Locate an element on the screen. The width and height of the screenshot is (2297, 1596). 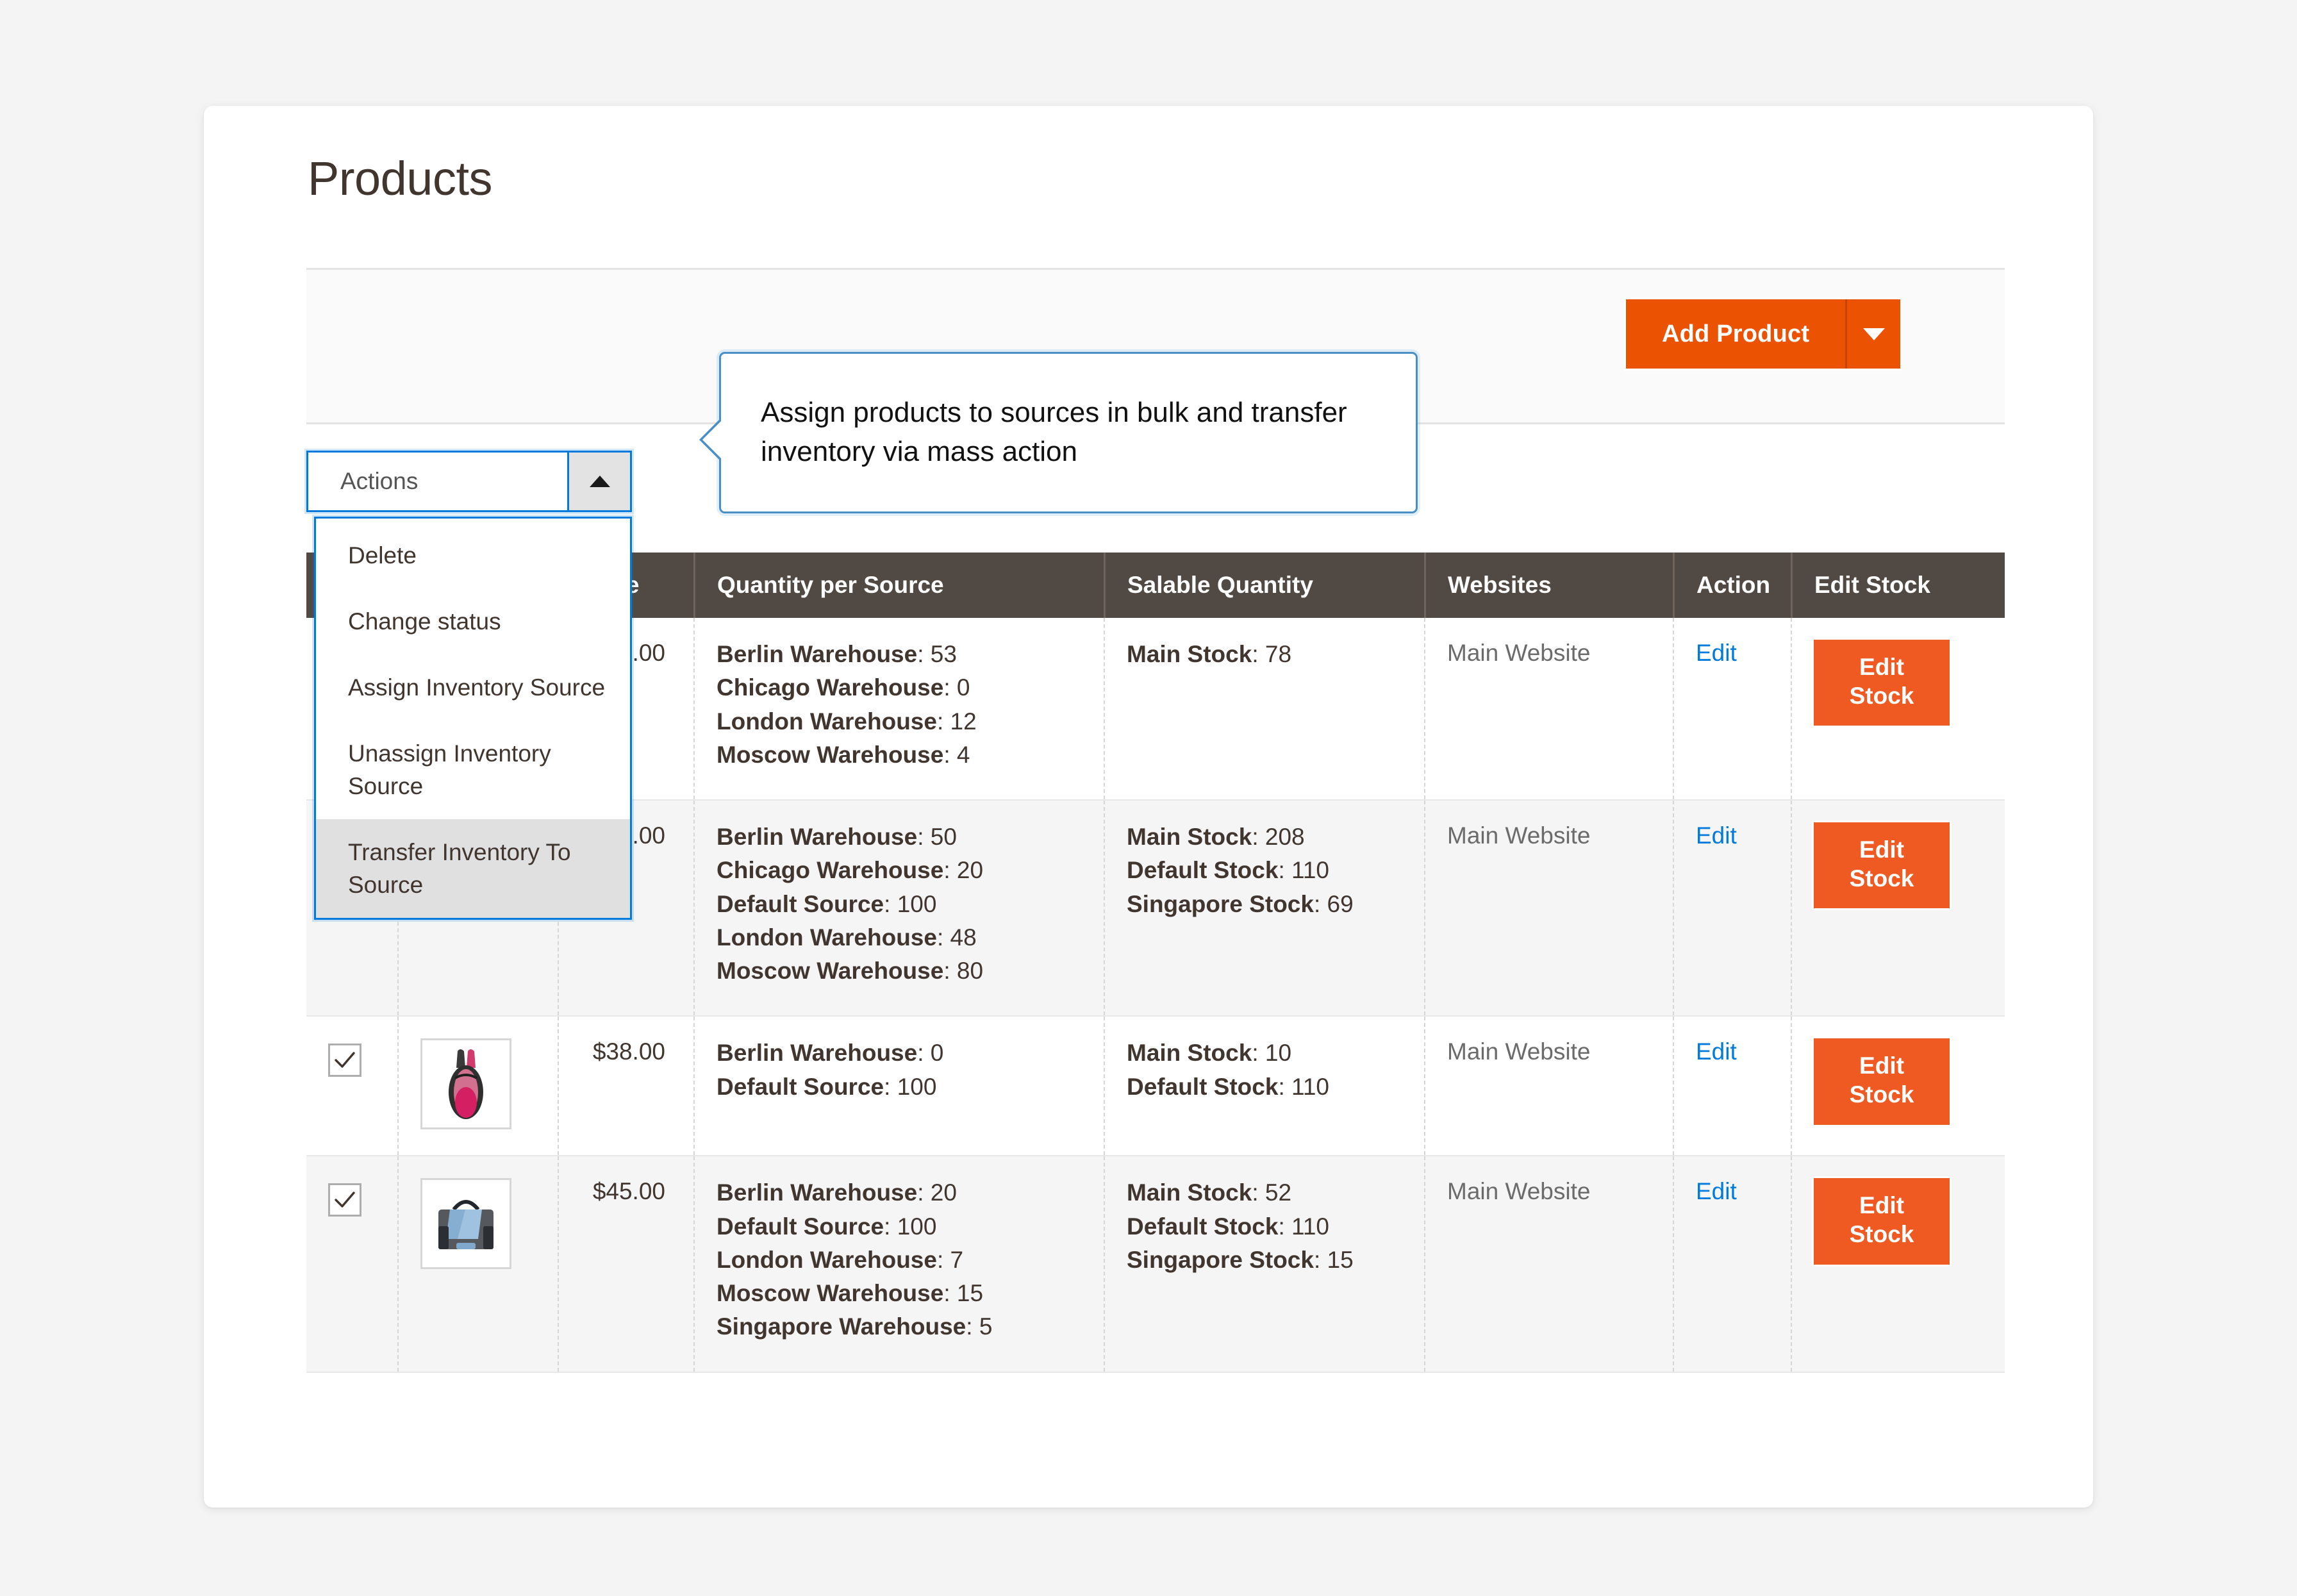
quantity-source-line: London Warehouse: 7 is located at coordinates (841, 1259).